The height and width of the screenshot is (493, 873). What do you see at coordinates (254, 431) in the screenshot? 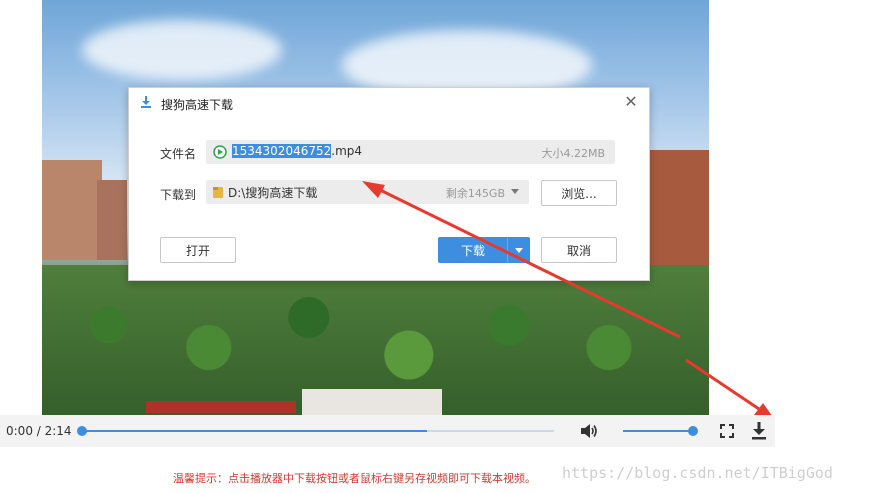
I see `seek-buffered` at bounding box center [254, 431].